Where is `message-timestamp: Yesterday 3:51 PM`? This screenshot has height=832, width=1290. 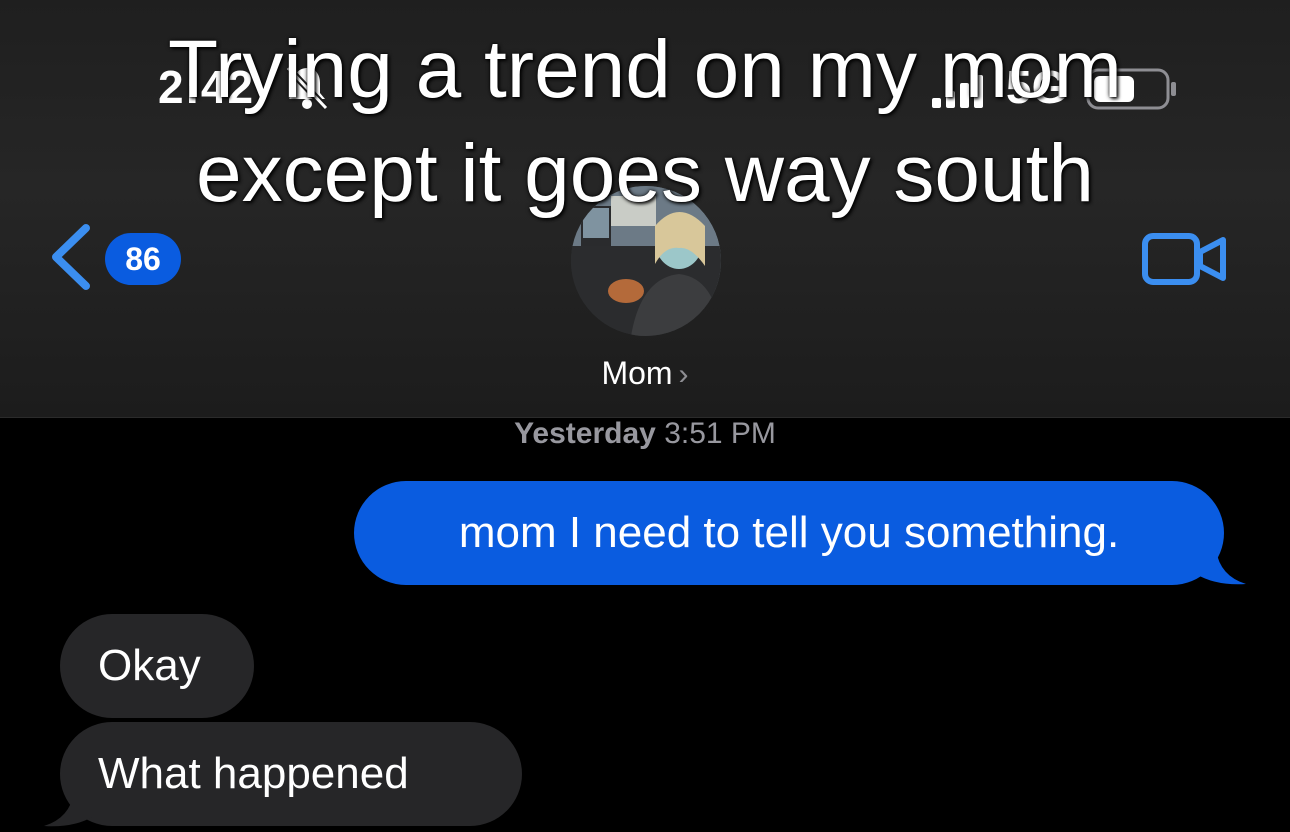
message-timestamp: Yesterday 3:51 PM is located at coordinates (645, 434).